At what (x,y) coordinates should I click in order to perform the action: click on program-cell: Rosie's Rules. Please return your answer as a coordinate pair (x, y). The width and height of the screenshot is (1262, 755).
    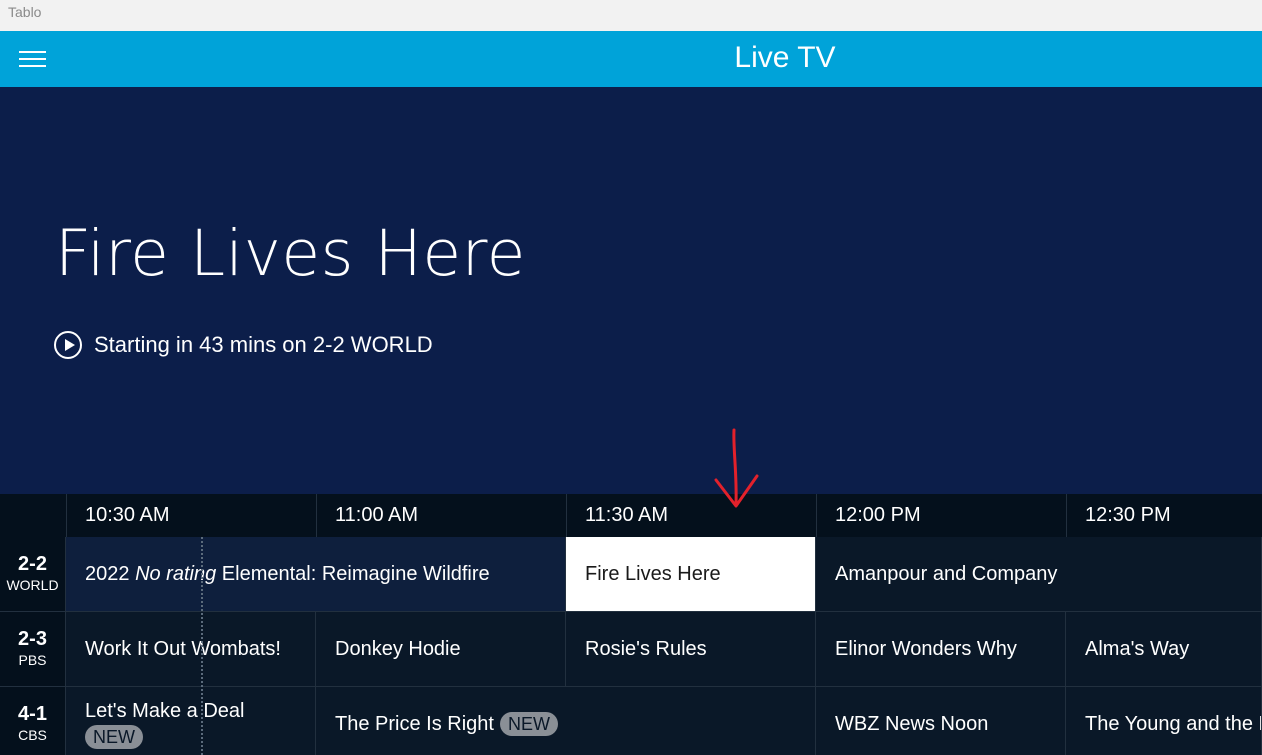
    Looking at the image, I should click on (691, 649).